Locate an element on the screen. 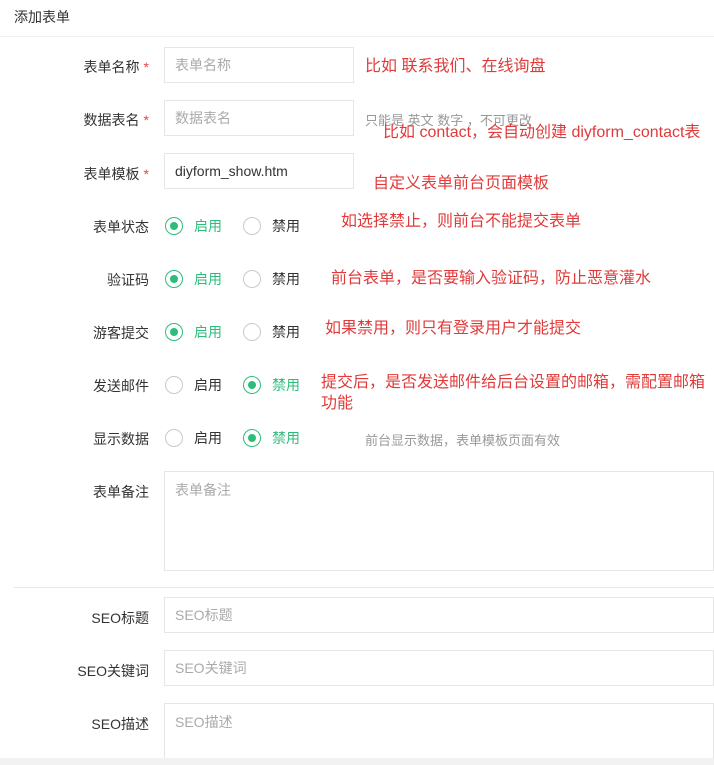  header-bar: 添加表单 is located at coordinates (357, 18).